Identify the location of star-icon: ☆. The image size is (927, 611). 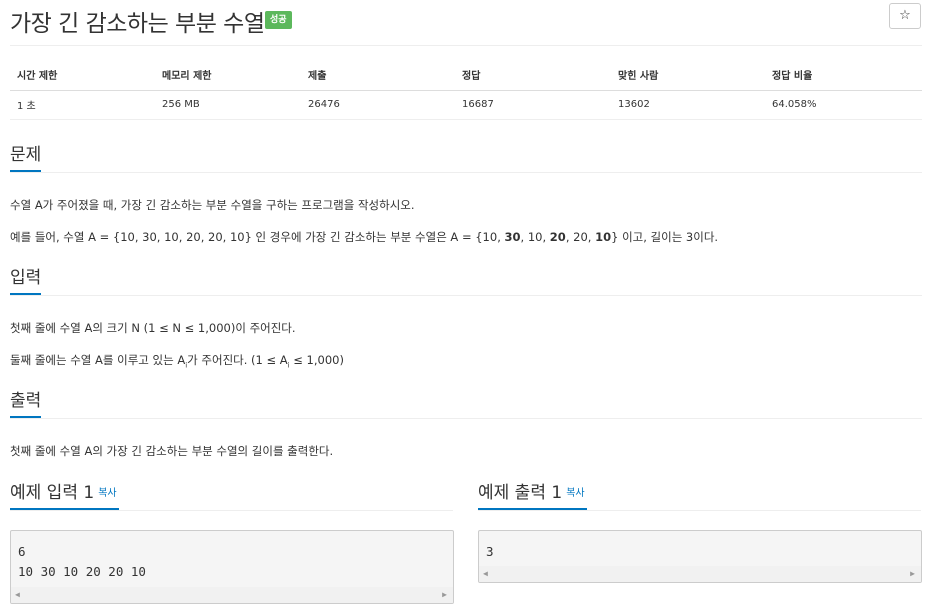
(905, 15).